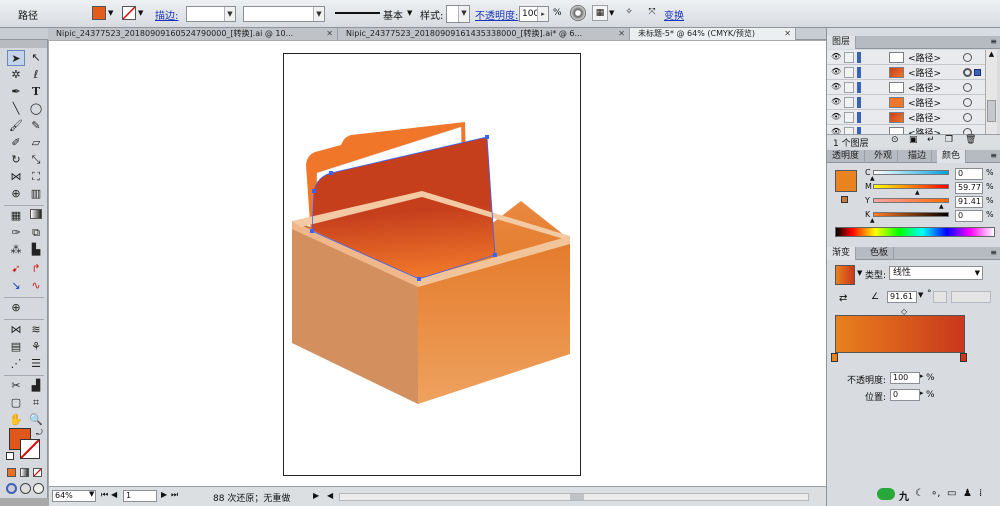 This screenshot has width=1000, height=506. I want to click on delete-layer-icon: 🗑, so click(970, 140).